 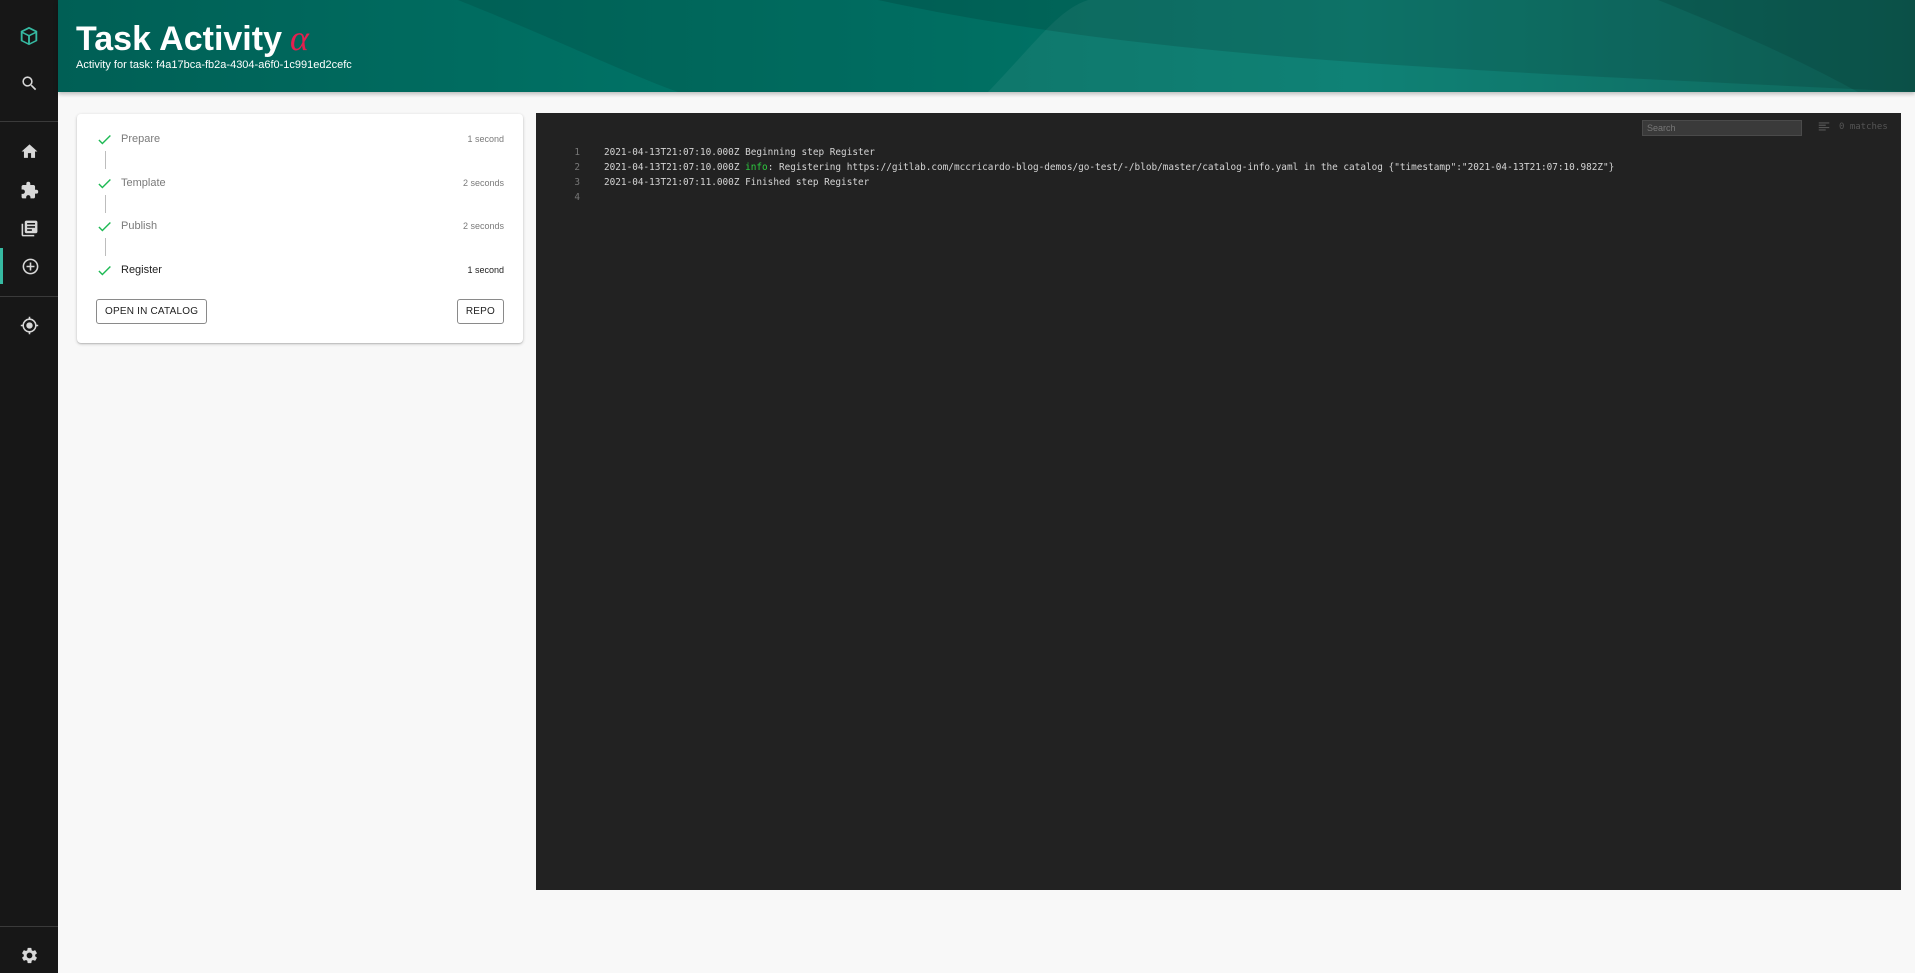 I want to click on log-level-info: info, so click(x=756, y=167).